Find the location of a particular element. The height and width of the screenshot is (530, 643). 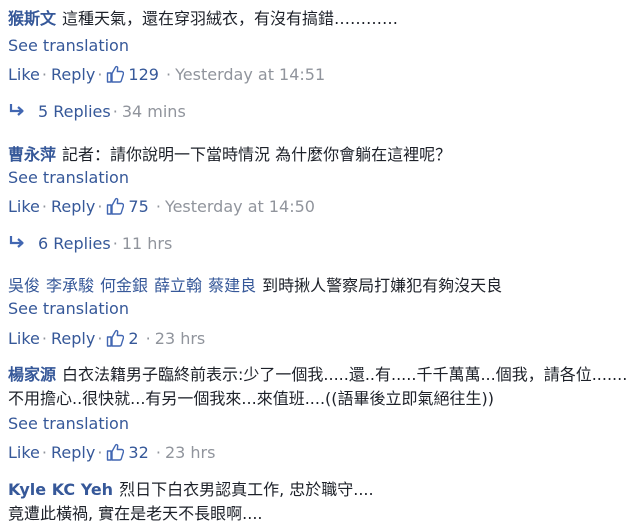

comment-timestamp: Yesterday at 14:51 is located at coordinates (250, 74).